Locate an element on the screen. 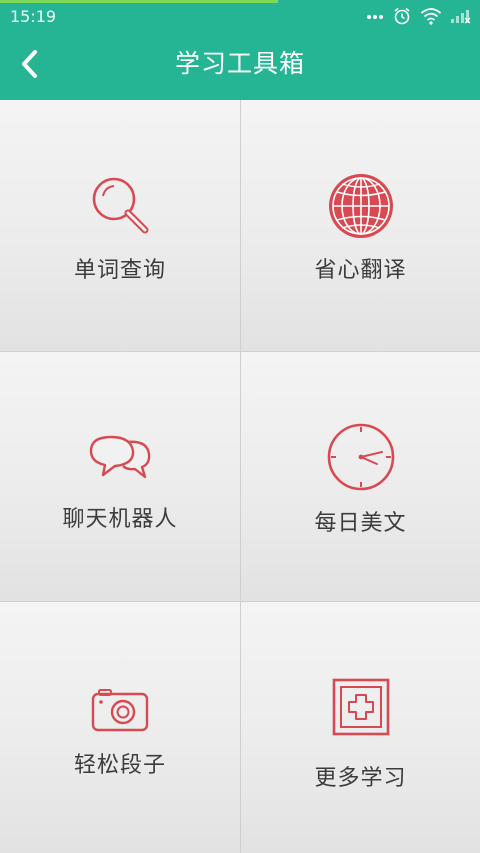  page-title: 学习工具箱 is located at coordinates (239, 63).